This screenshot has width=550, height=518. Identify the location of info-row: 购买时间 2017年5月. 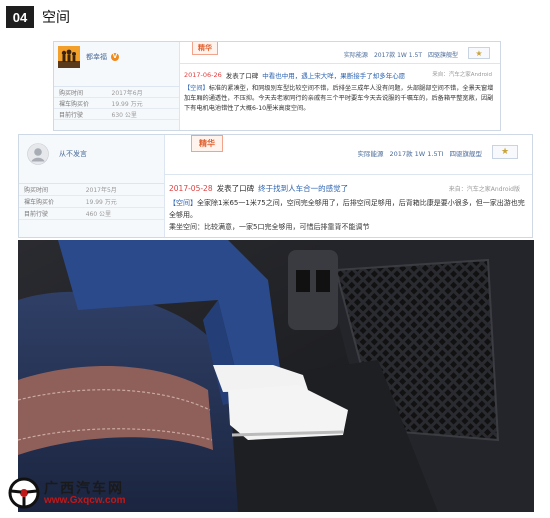
(91, 190).